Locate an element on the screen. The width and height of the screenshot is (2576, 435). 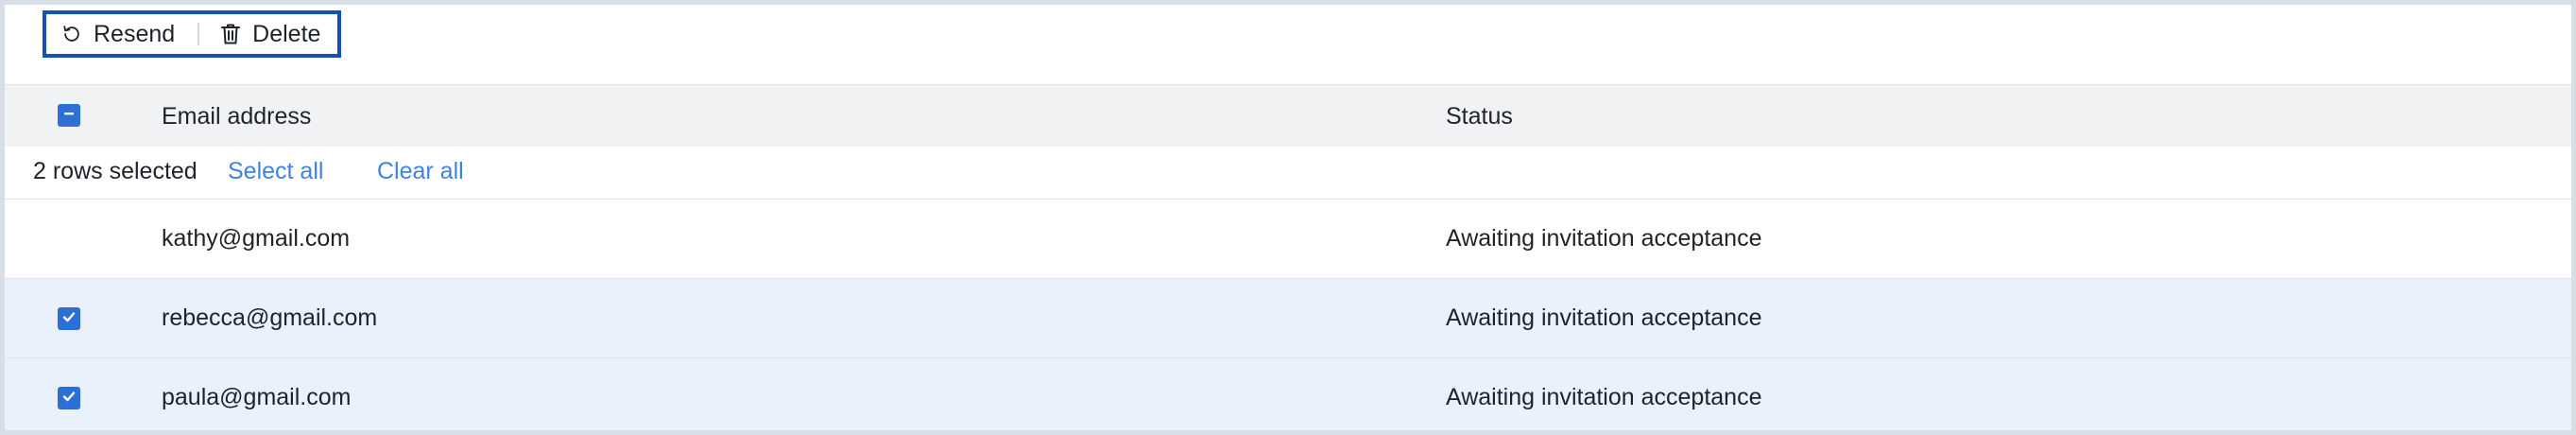
row-email: rebecca@gmail.com is located at coordinates (270, 317).